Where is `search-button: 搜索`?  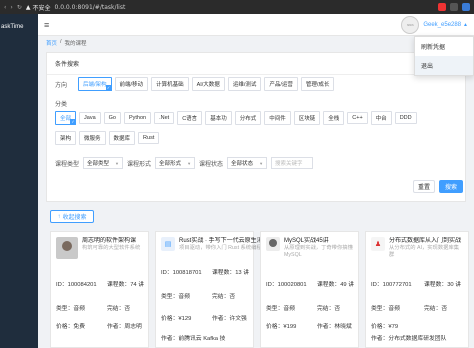
search-button: 搜索 is located at coordinates (451, 186).